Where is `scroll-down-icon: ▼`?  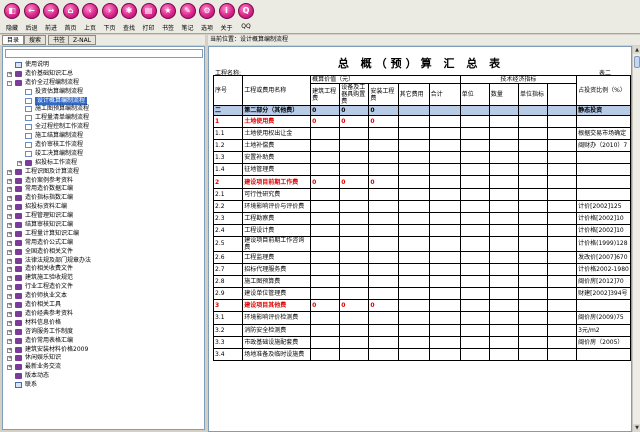 scroll-down-icon: ▼ is located at coordinates (636, 428).